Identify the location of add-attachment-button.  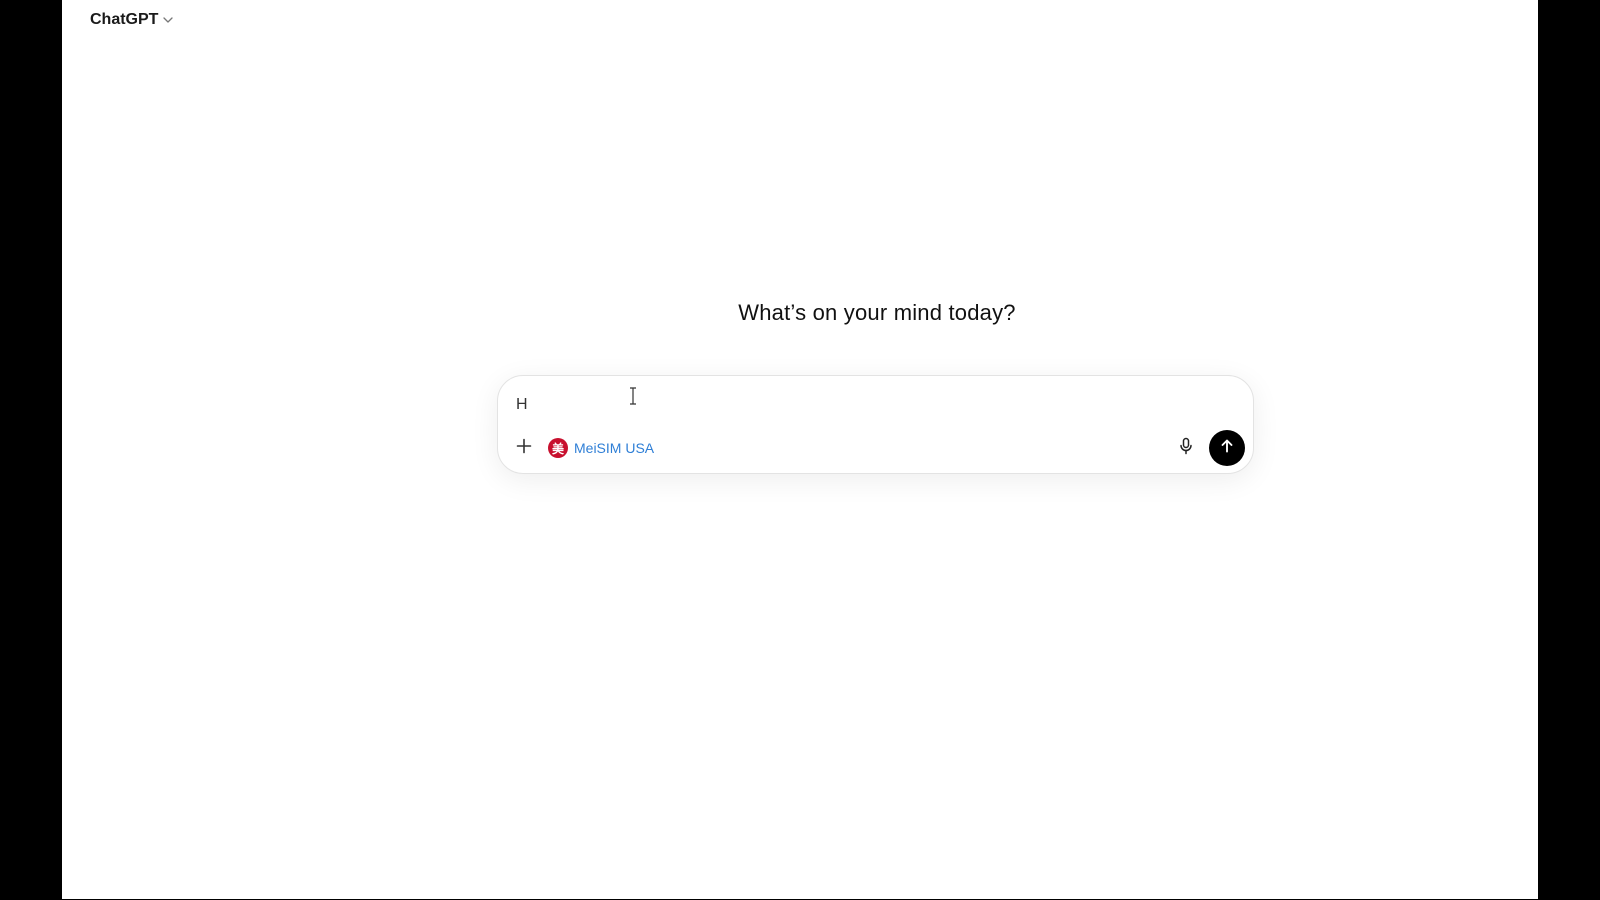
(524, 448).